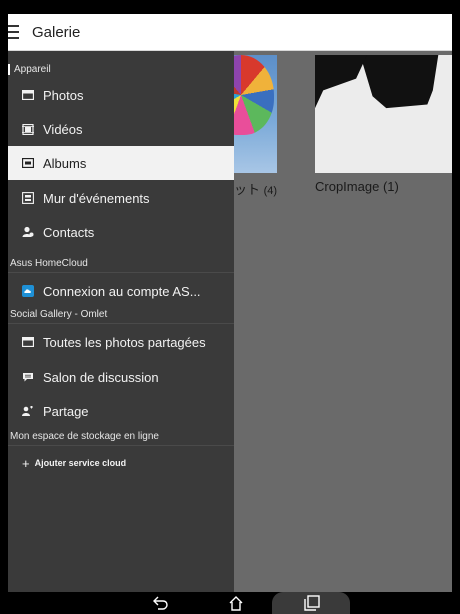 Image resolution: width=460 pixels, height=614 pixels. Describe the element at coordinates (96, 198) in the screenshot. I see `drawer-item-label: Mur d'événements` at that location.